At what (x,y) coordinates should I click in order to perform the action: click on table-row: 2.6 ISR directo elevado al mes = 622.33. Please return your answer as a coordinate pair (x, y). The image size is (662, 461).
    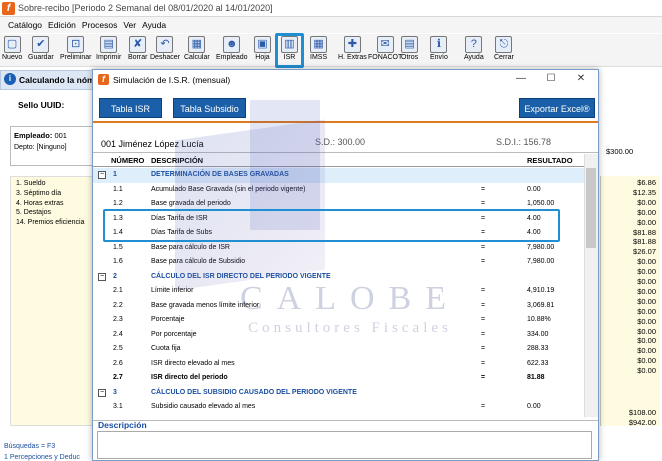
    Looking at the image, I should click on (338, 364).